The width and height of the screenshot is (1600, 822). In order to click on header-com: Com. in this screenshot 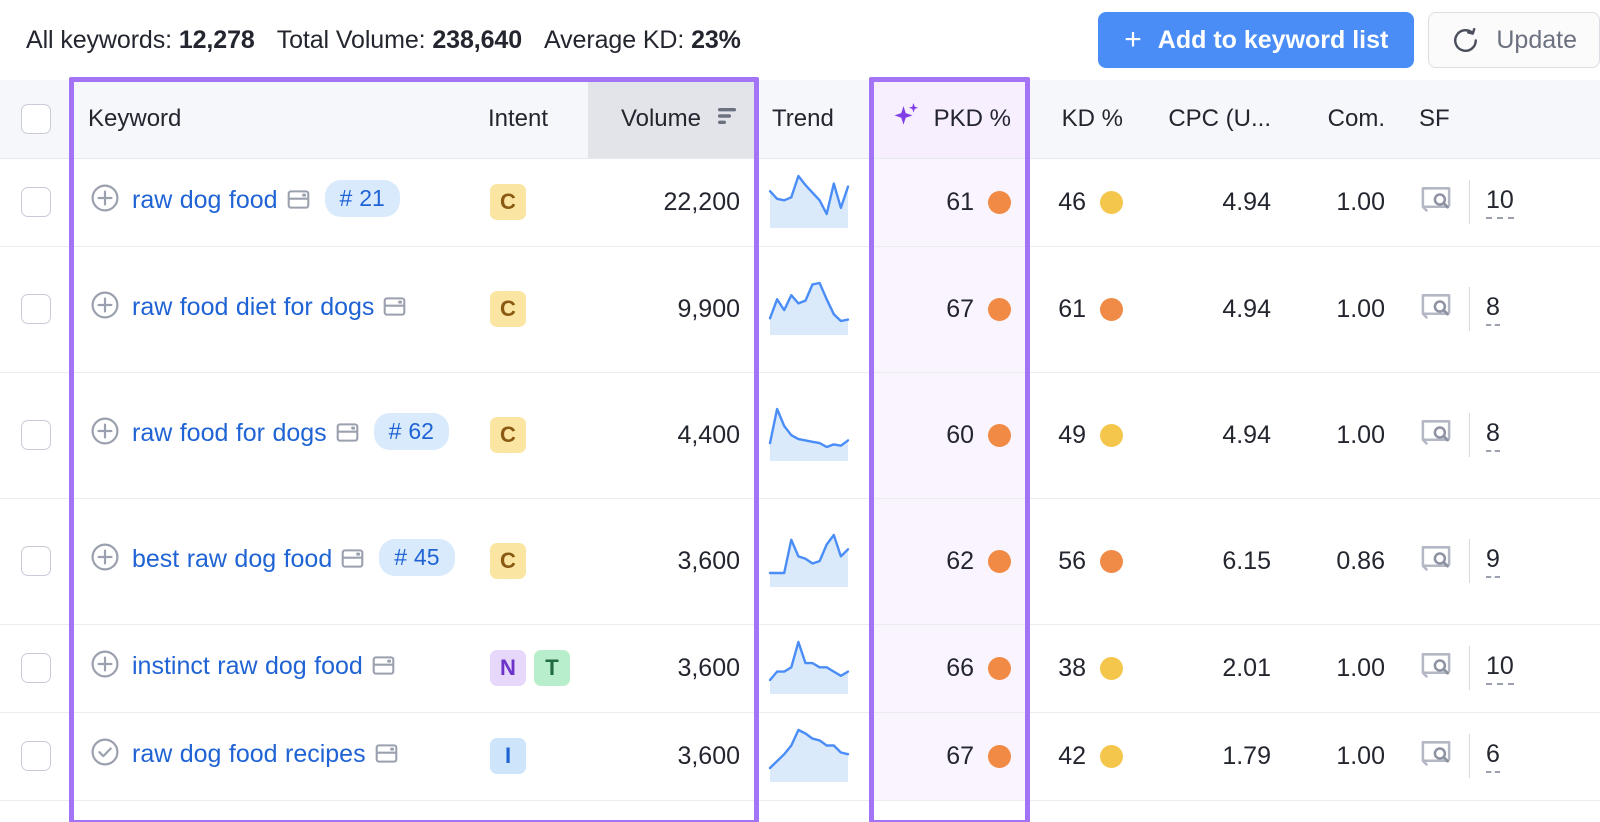, I will do `click(1344, 119)`.